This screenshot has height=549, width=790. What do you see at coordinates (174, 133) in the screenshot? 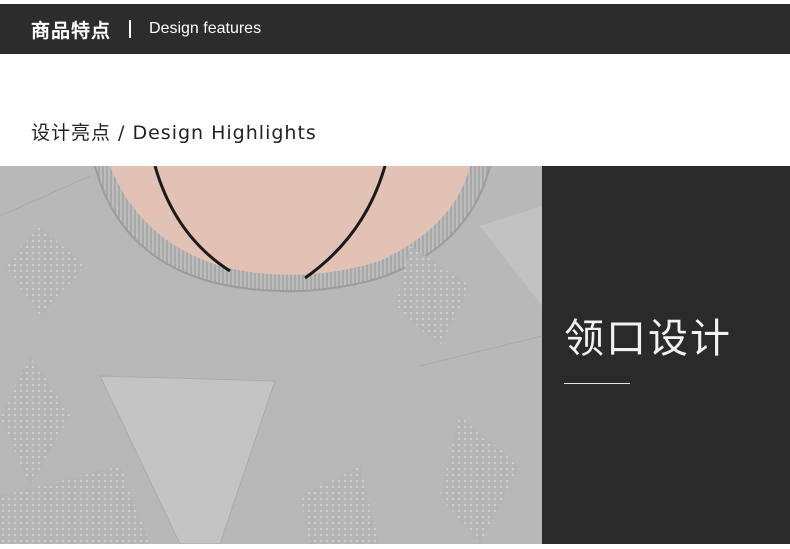
I see `section-heading: 设计亮点 / Design Highlights` at bounding box center [174, 133].